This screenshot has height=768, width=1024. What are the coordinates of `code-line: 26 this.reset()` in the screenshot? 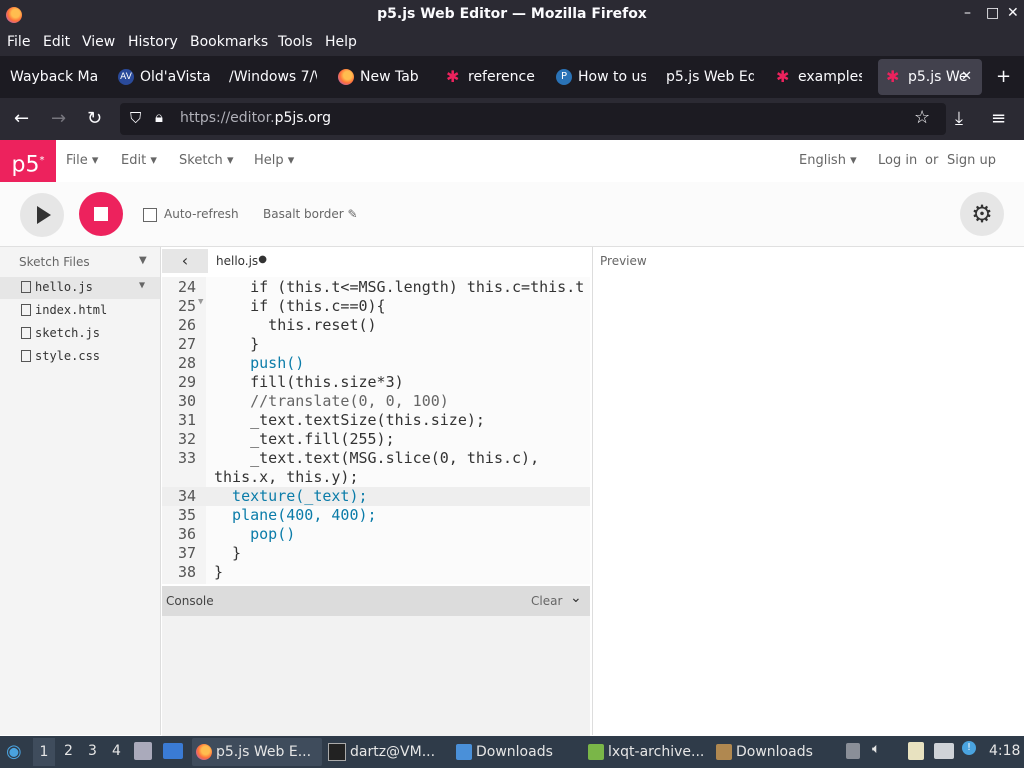 It's located at (376, 325).